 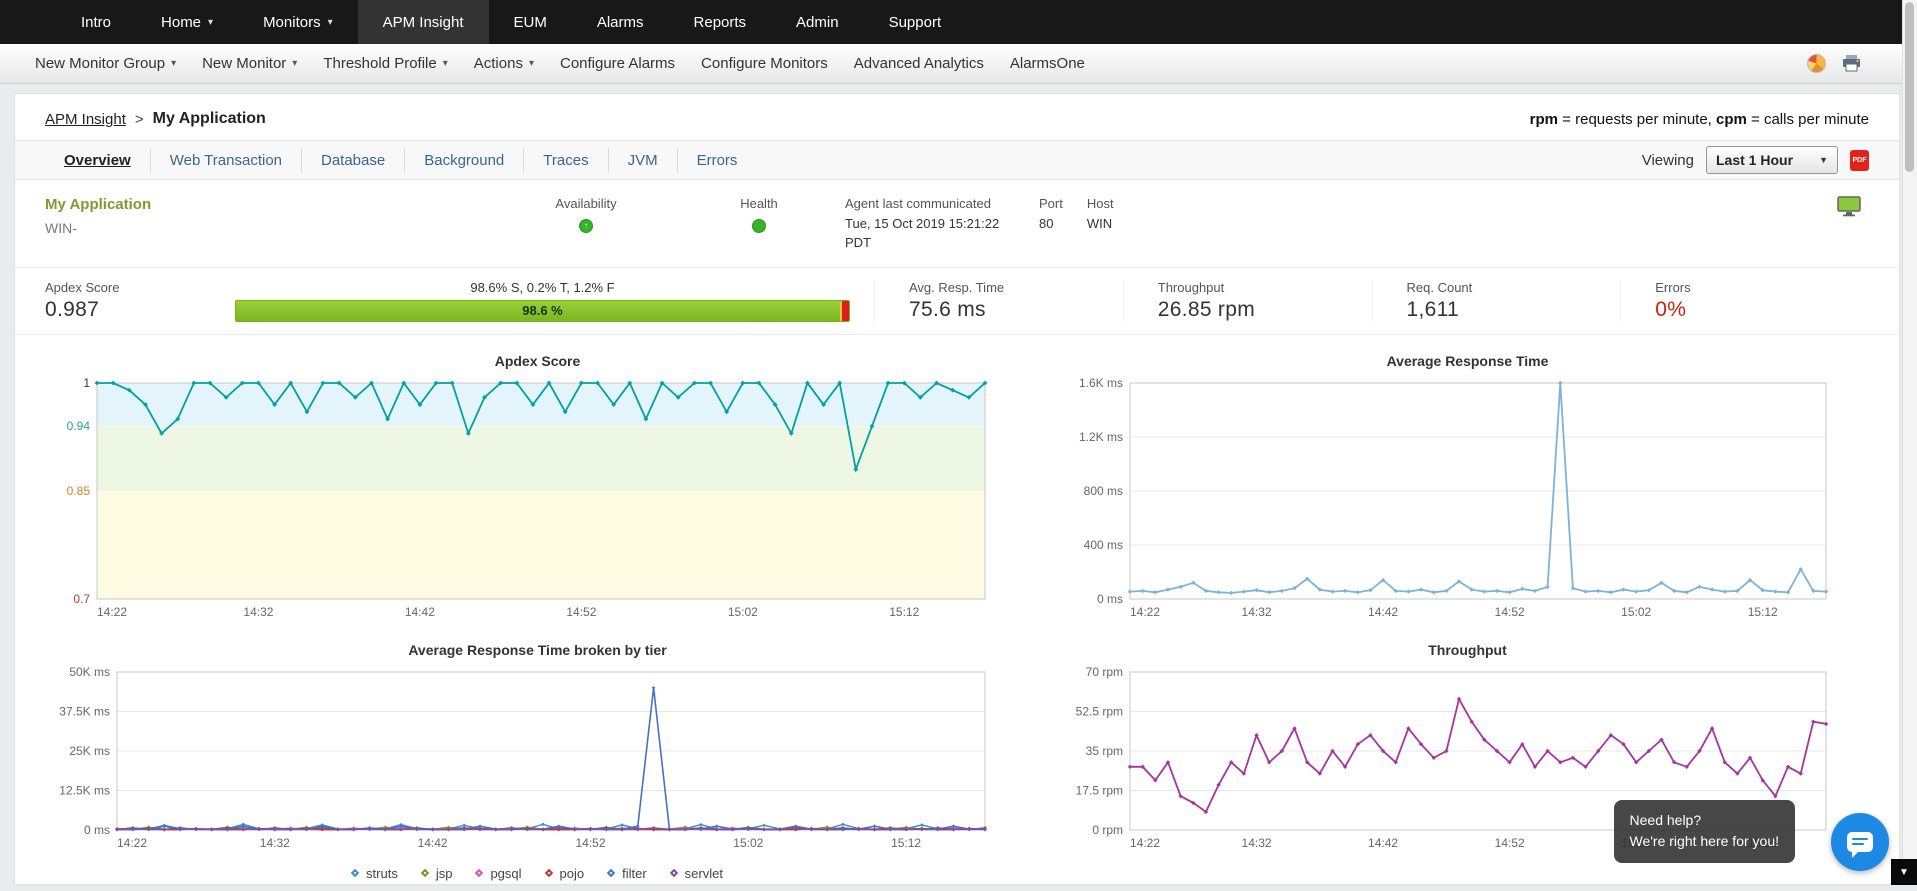 I want to click on breadcrumb: APM Insight > My Application, so click(x=155, y=119).